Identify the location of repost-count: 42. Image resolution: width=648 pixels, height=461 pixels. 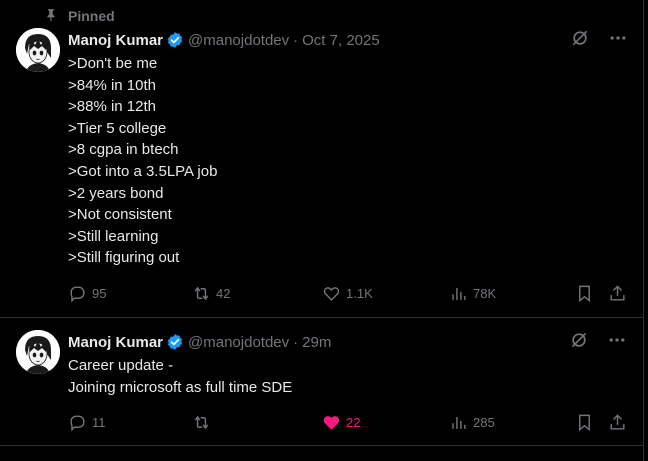
(223, 293).